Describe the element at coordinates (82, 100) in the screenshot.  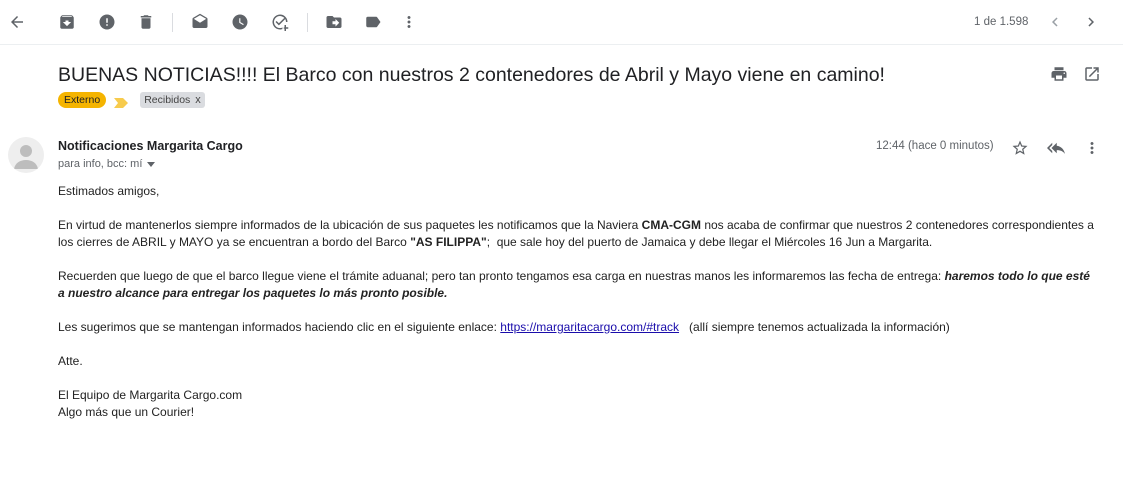
I see `label-externo: Externo` at that location.